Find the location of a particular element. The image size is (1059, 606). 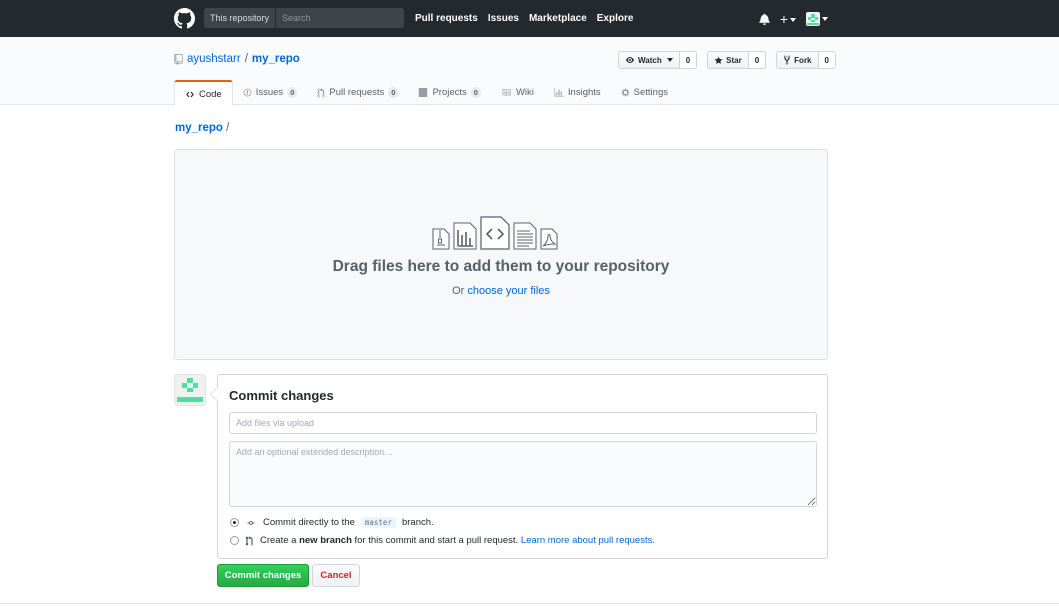

repo-actions: Watch 0 Star 0 Fork 0 is located at coordinates (727, 60).